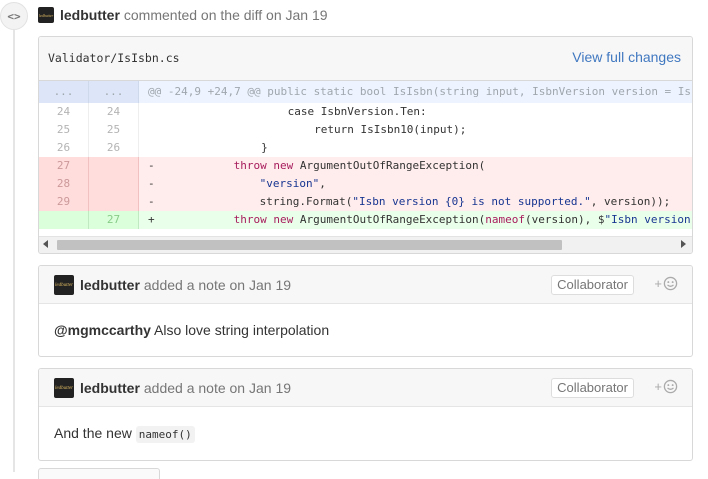  I want to click on code-string: "Isbn version, so click(647, 219).